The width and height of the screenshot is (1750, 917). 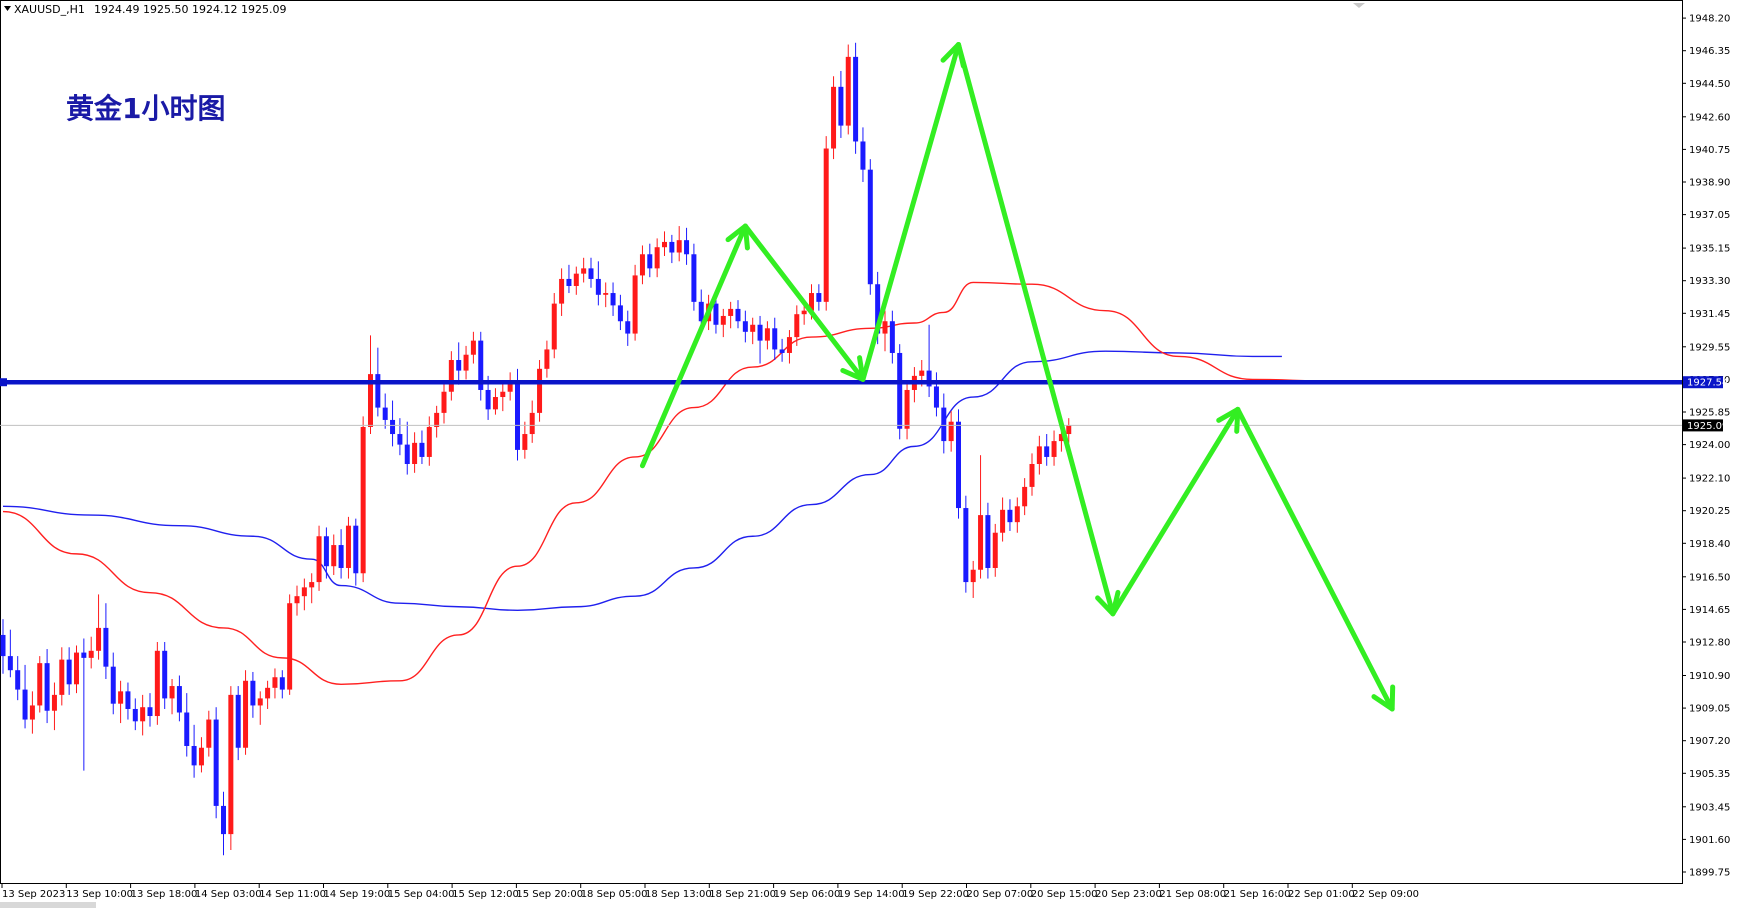 I want to click on x-tick-label: 14 Sep 19:00, so click(x=357, y=894).